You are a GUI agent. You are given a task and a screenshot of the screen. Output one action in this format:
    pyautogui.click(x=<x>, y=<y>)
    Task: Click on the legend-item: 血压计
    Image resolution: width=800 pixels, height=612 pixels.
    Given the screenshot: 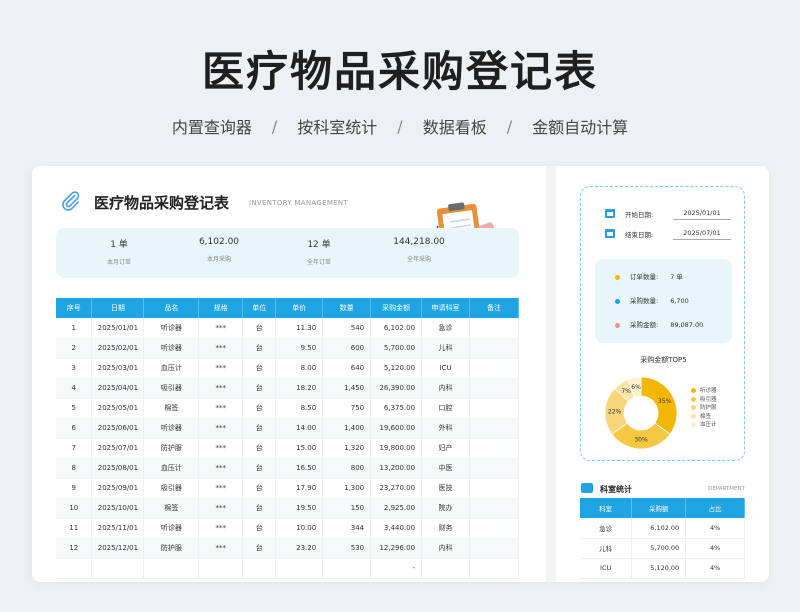 What is the action you would take?
    pyautogui.click(x=704, y=425)
    